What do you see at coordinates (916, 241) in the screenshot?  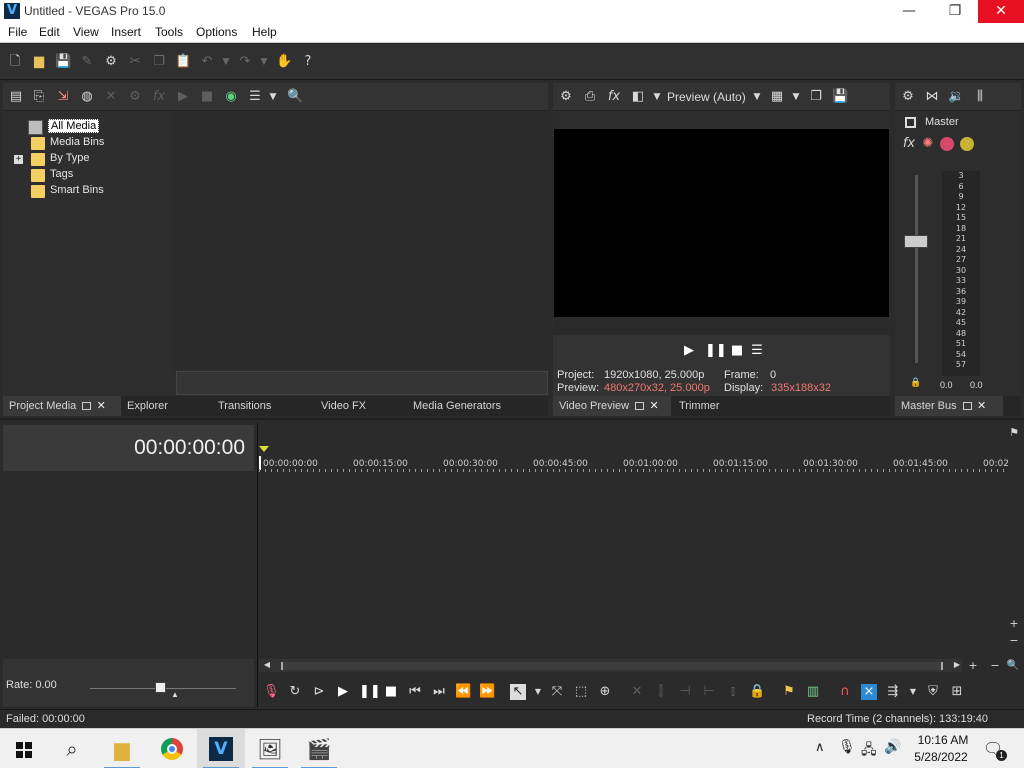 I see `master-fader-handle` at bounding box center [916, 241].